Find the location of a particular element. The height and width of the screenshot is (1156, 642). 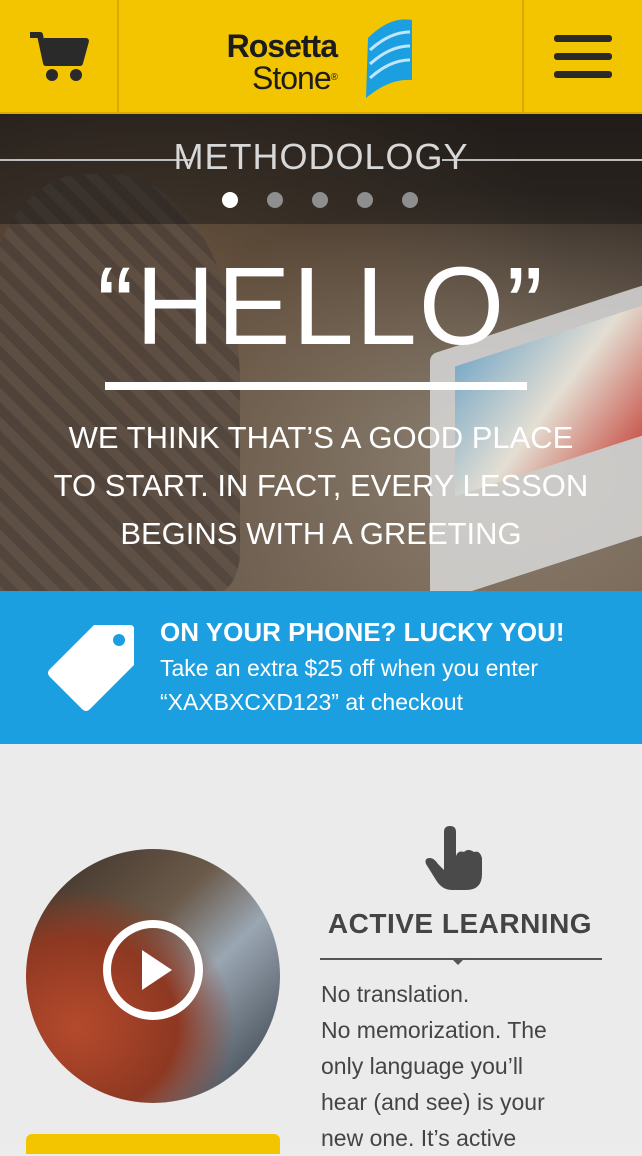

carousel-dots is located at coordinates (320, 200).